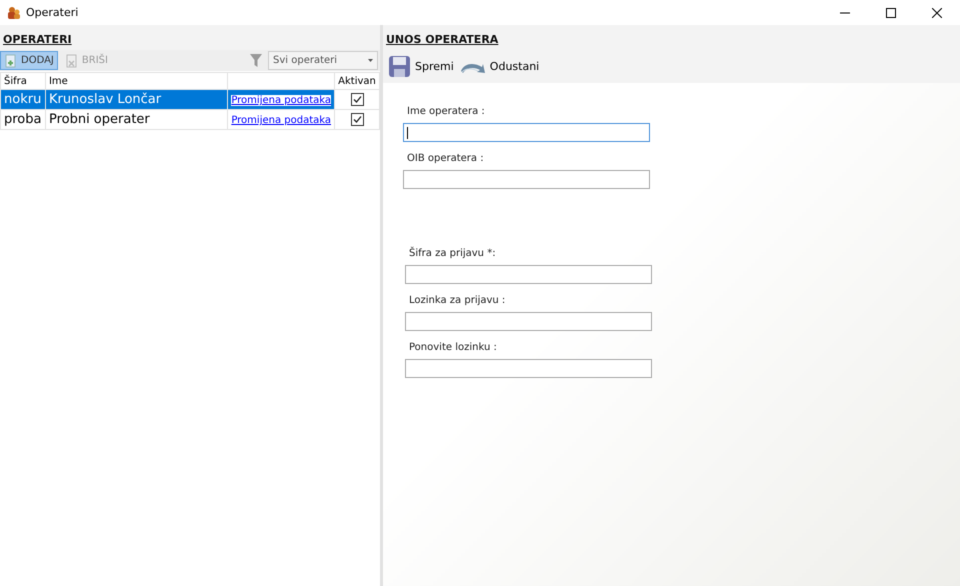  What do you see at coordinates (446, 112) in the screenshot?
I see `field-label: Ime operatera :` at bounding box center [446, 112].